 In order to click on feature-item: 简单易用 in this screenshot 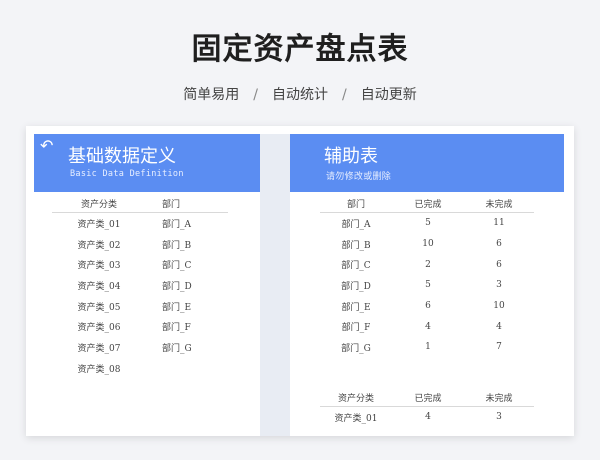, I will do `click(211, 95)`.